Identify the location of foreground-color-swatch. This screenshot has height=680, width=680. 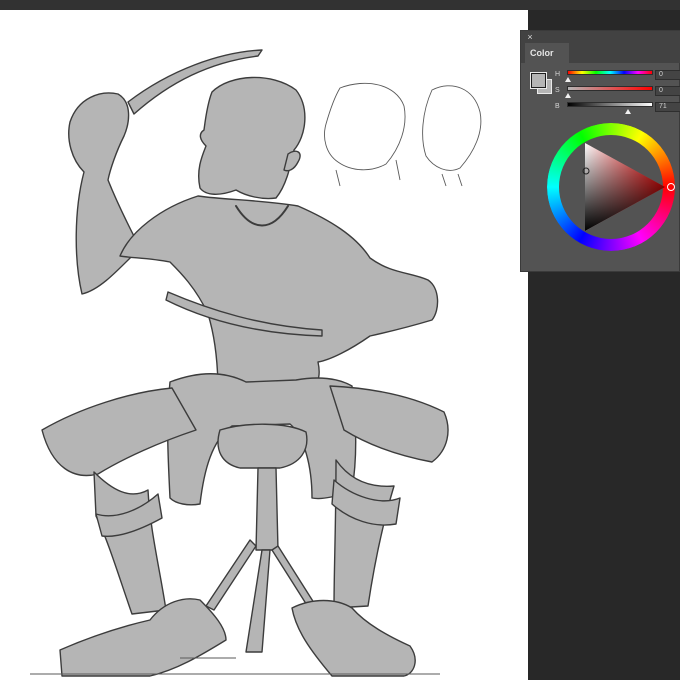
(538, 80).